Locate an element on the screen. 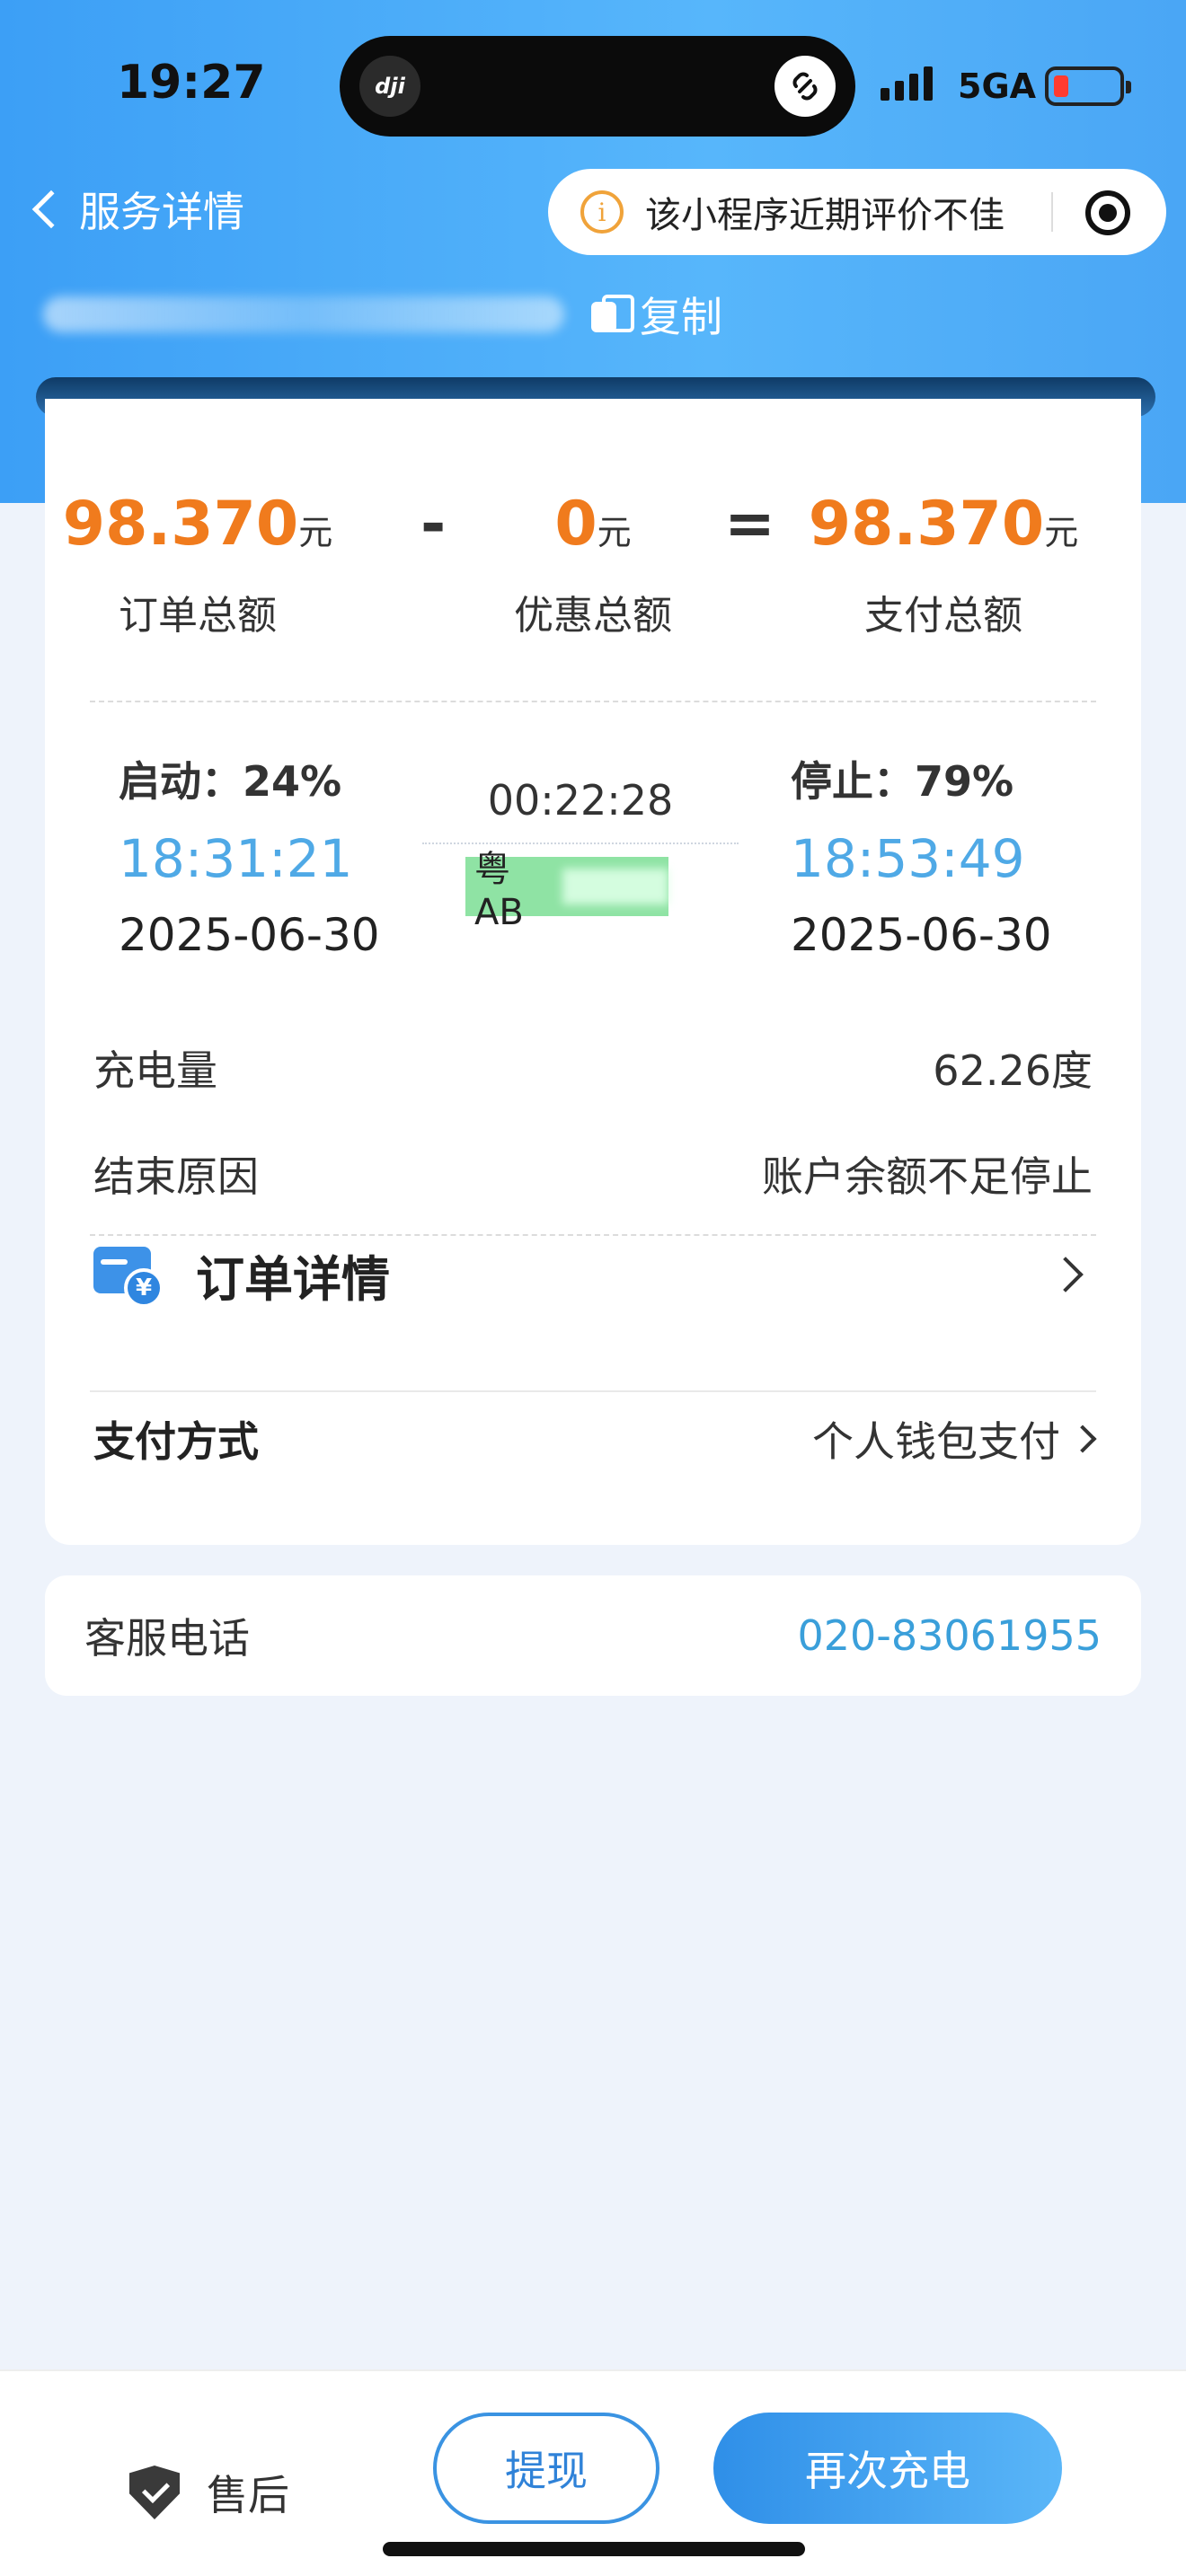 The image size is (1186, 2576). end-reason-value: 账户余额不足停止 is located at coordinates (927, 1176).